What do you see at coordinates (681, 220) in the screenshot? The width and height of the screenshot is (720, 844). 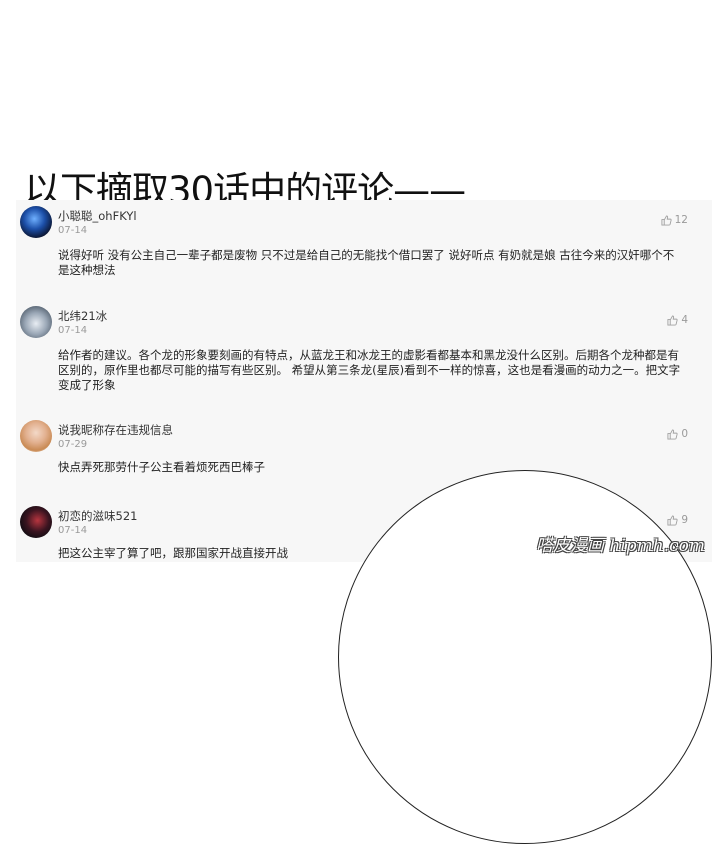 I see `like-count: 12` at bounding box center [681, 220].